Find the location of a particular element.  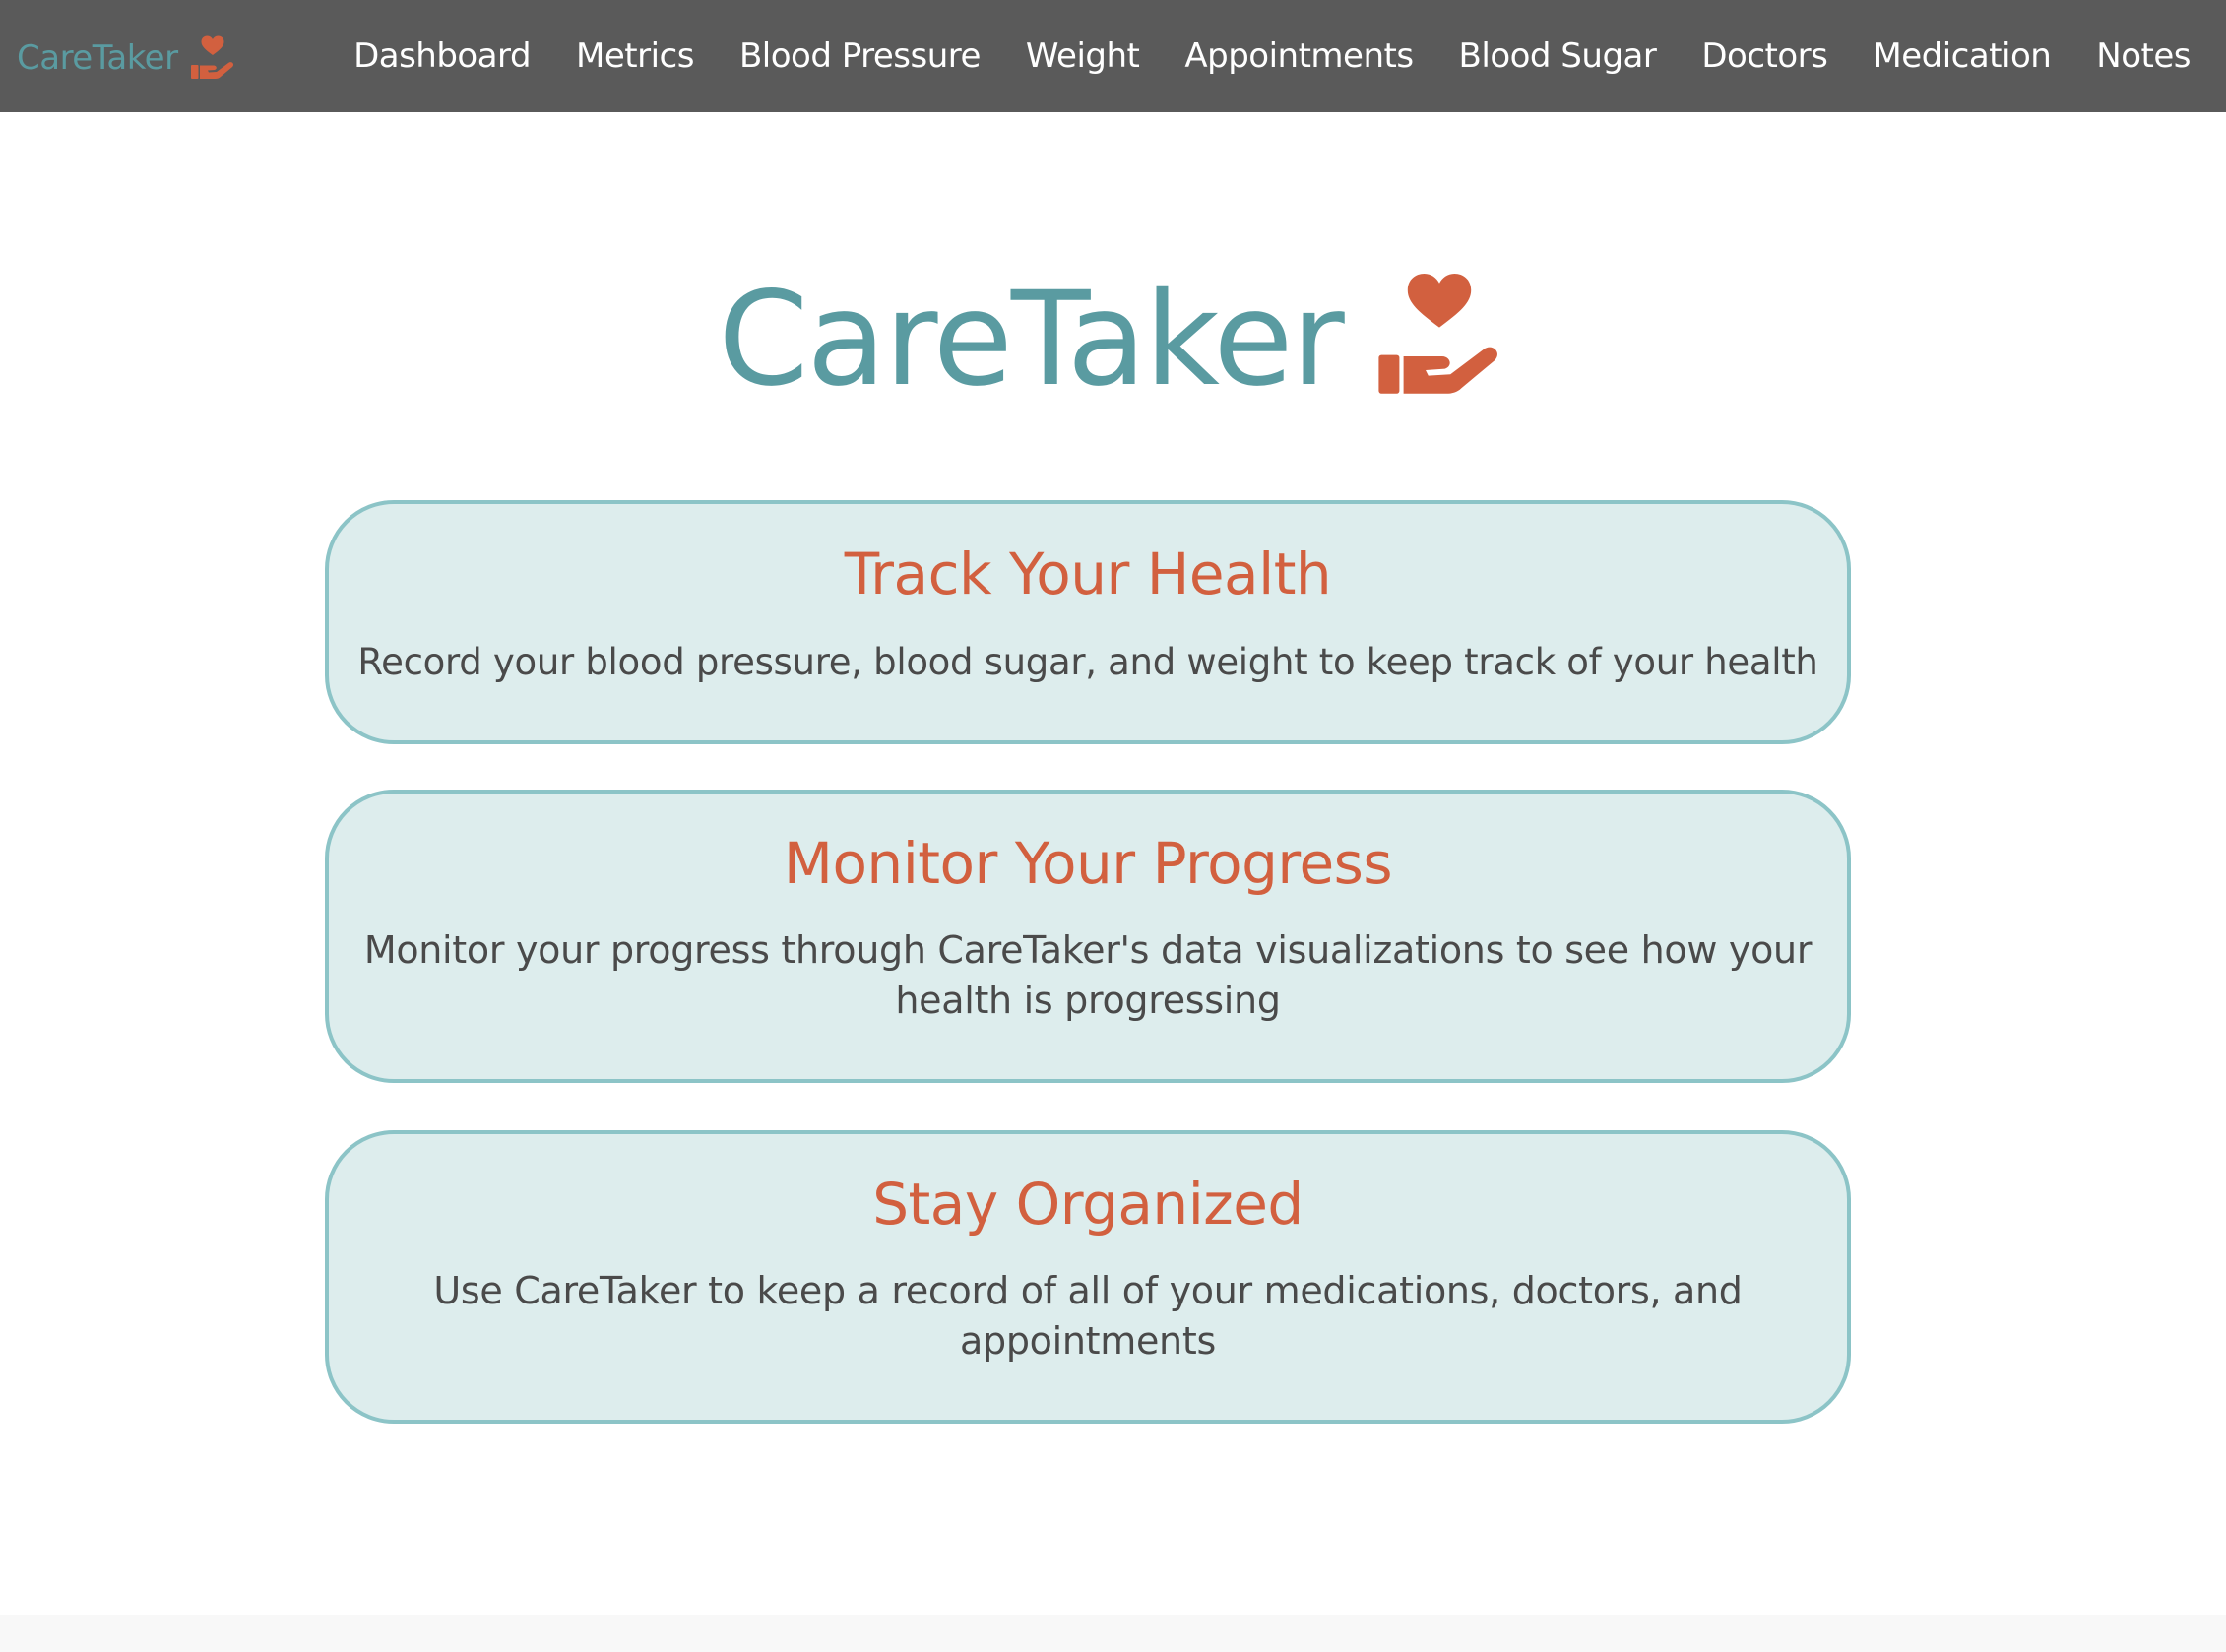

nav-item-metrics: Metrics is located at coordinates (635, 56).